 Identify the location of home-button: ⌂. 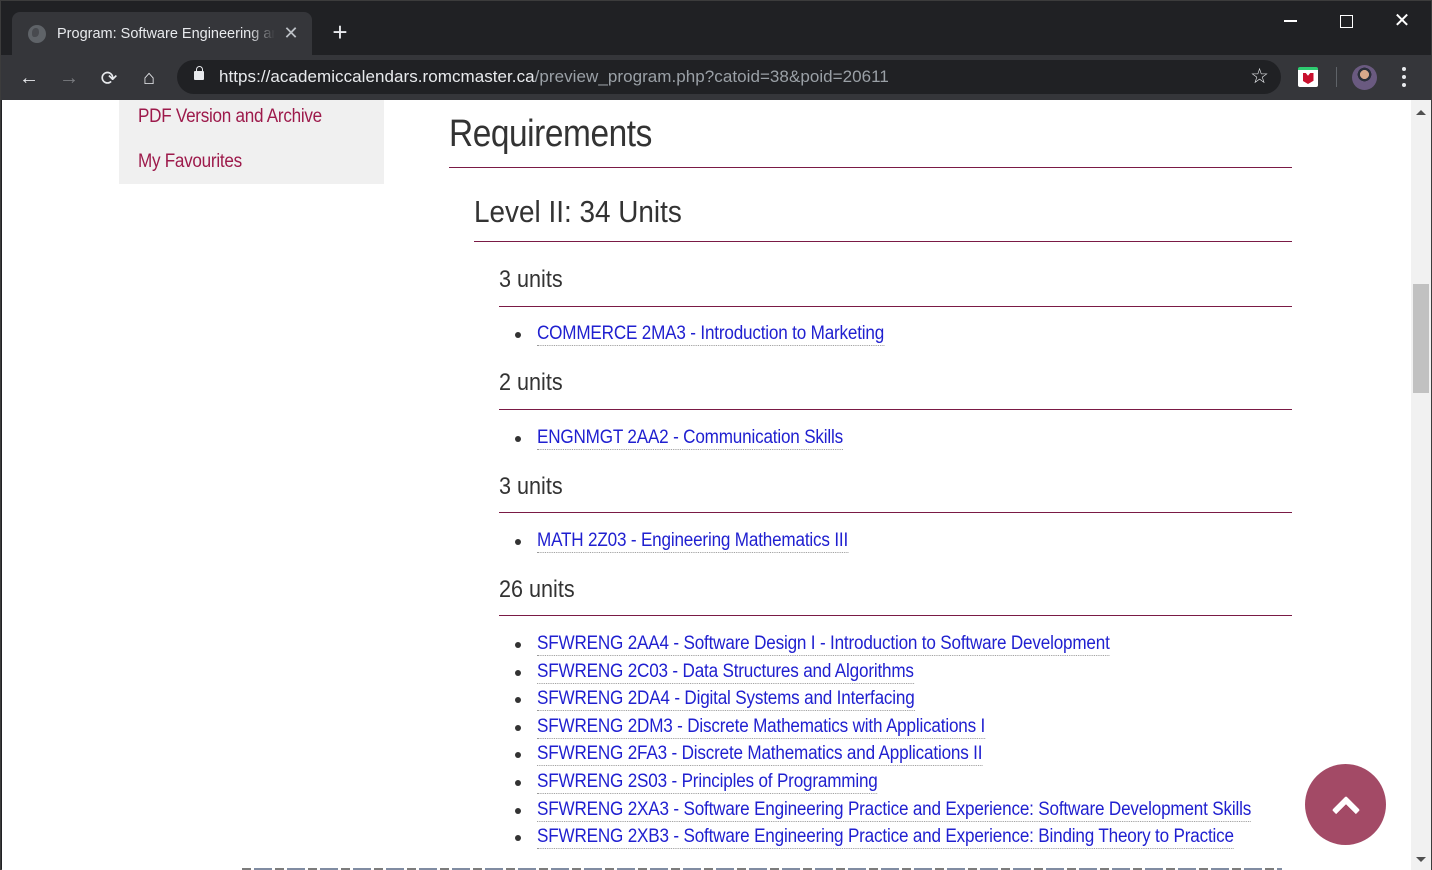
(149, 78).